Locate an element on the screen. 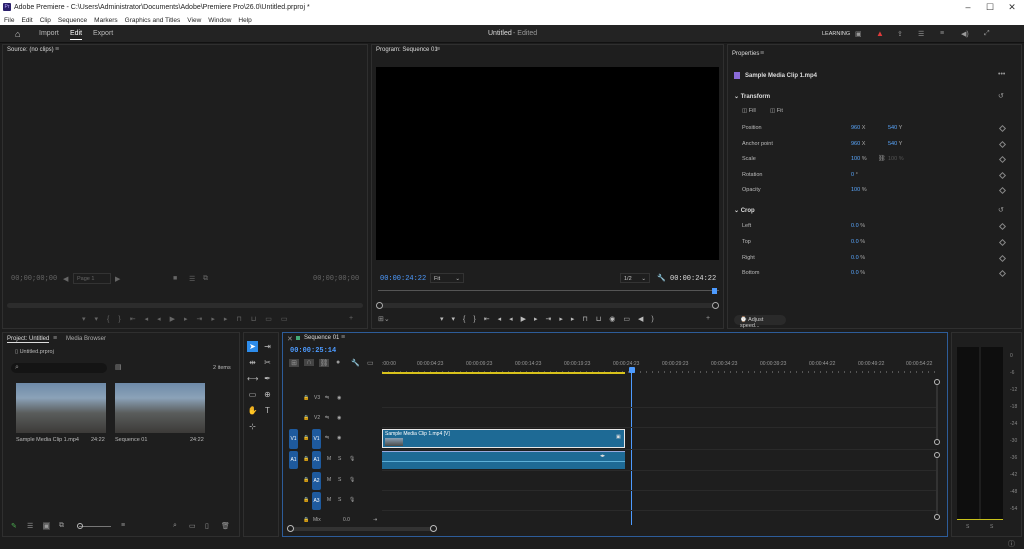 The image size is (1024, 549). work-area-bar is located at coordinates (503, 373).